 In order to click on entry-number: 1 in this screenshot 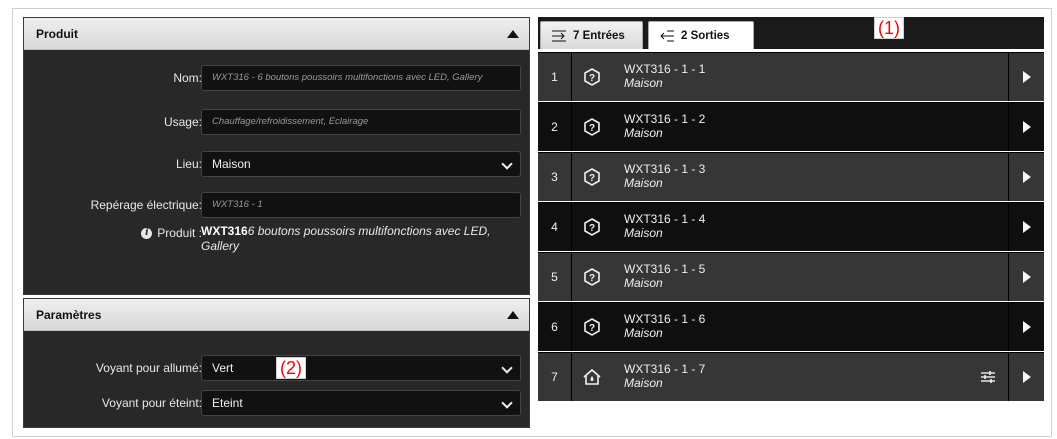, I will do `click(555, 77)`.